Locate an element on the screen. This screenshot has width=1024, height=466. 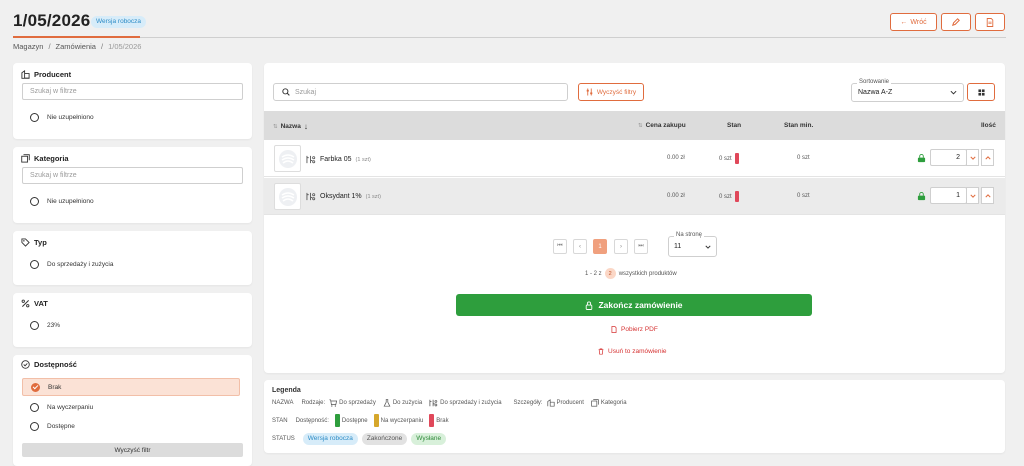
chevron-up-icon is located at coordinates (987, 195).